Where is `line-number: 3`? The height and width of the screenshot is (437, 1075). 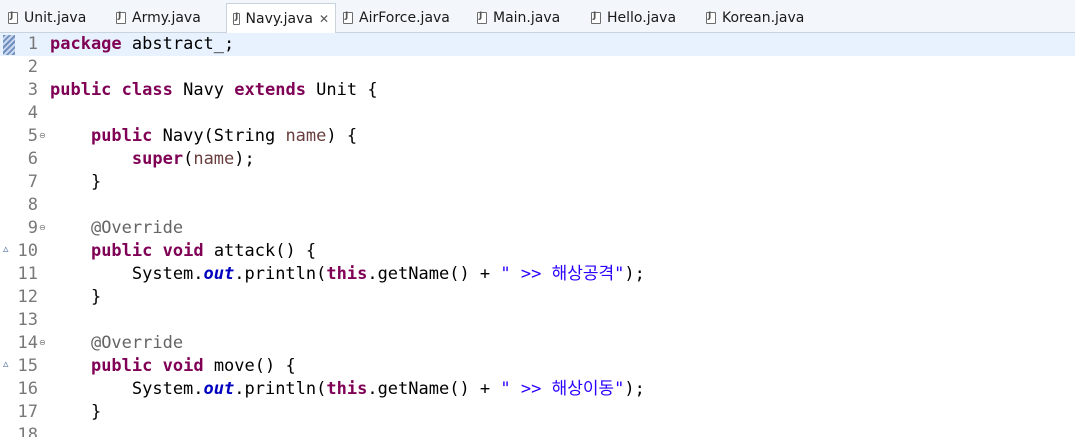 line-number: 3 is located at coordinates (32, 90).